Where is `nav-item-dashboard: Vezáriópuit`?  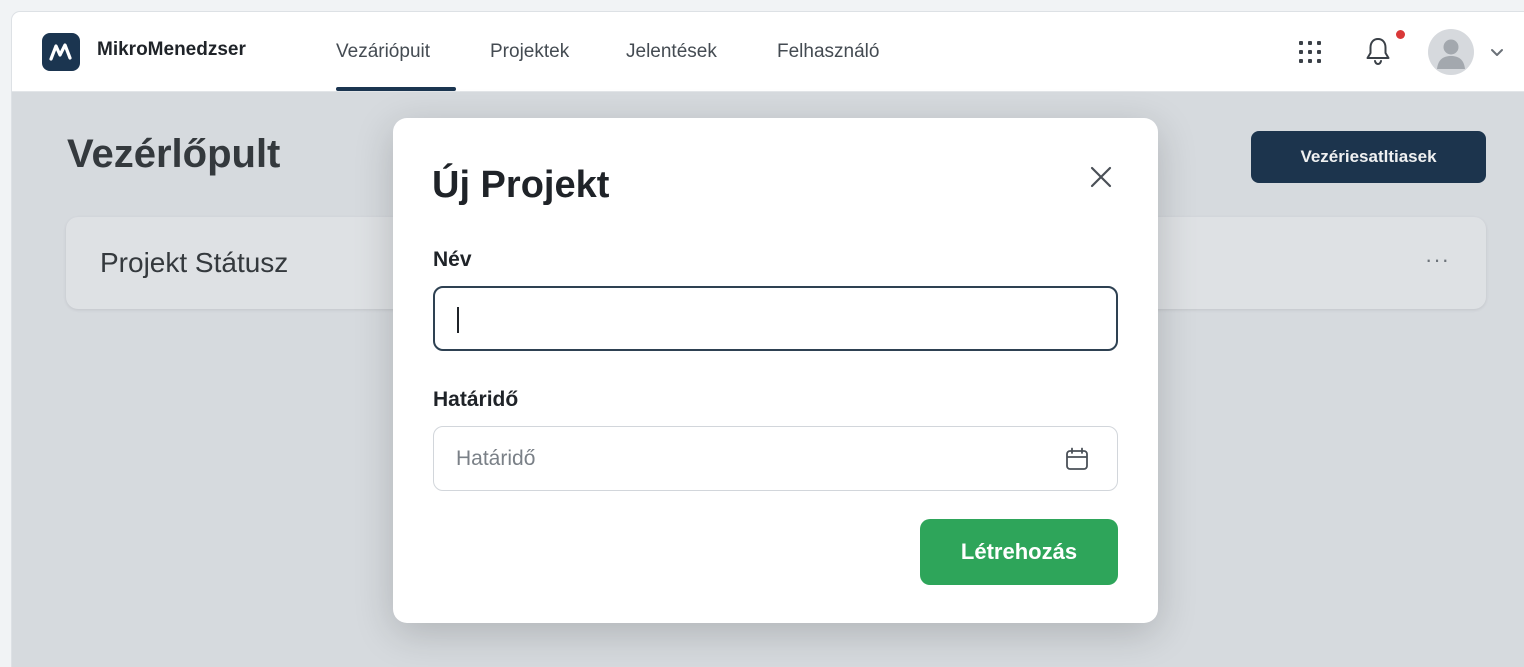
nav-item-dashboard: Vezáriópuit is located at coordinates (383, 52).